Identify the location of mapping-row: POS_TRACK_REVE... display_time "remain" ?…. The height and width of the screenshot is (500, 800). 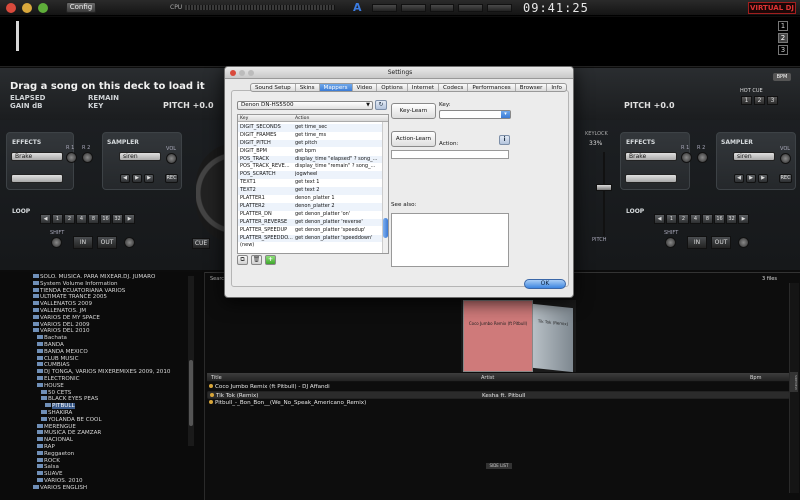
(310, 167).